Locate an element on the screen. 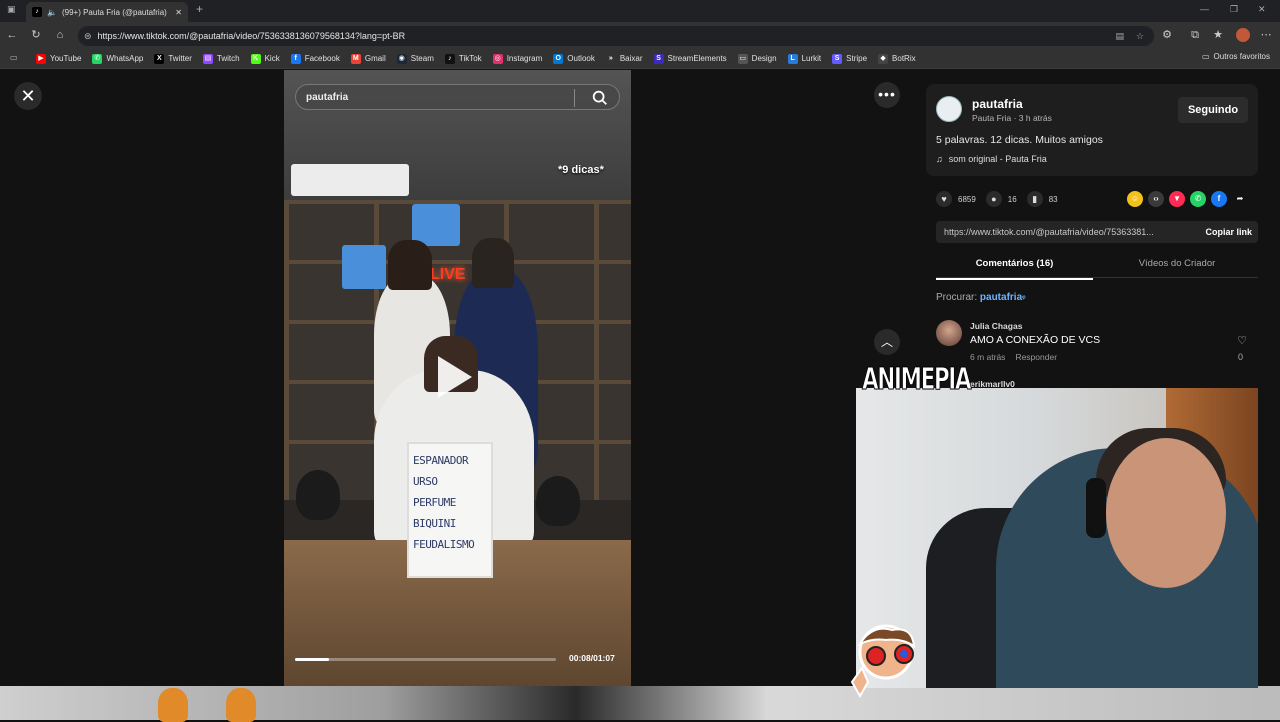 This screenshot has width=1280, height=722. comment-button: ● 16 is located at coordinates (1001, 199).